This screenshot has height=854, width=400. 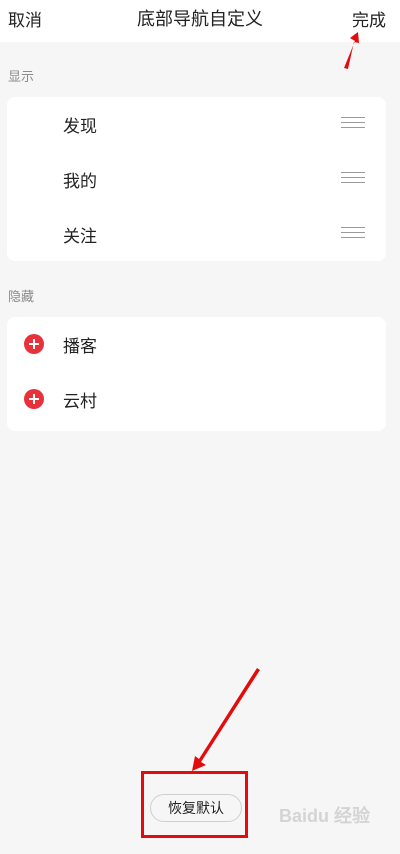 I want to click on watermark: Baidu 经验, so click(x=324, y=816).